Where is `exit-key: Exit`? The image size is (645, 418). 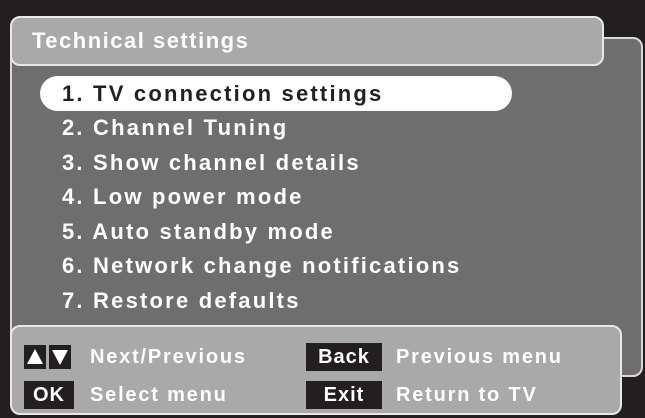 exit-key: Exit is located at coordinates (344, 395).